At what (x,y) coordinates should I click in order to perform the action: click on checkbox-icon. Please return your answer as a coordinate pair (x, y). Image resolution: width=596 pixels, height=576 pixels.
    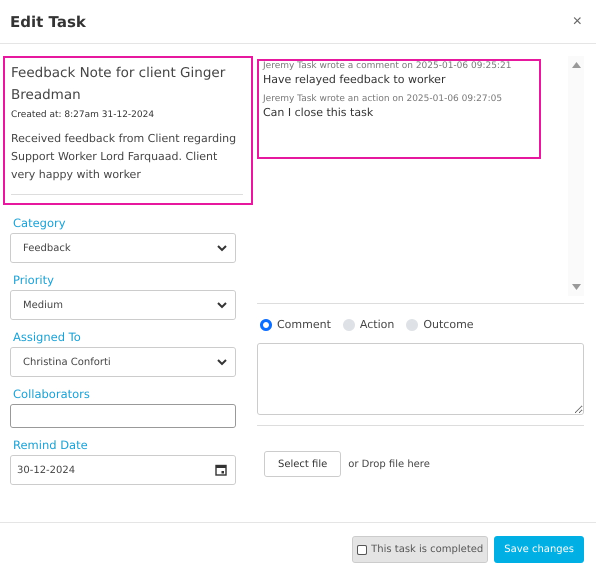
    Looking at the image, I should click on (362, 549).